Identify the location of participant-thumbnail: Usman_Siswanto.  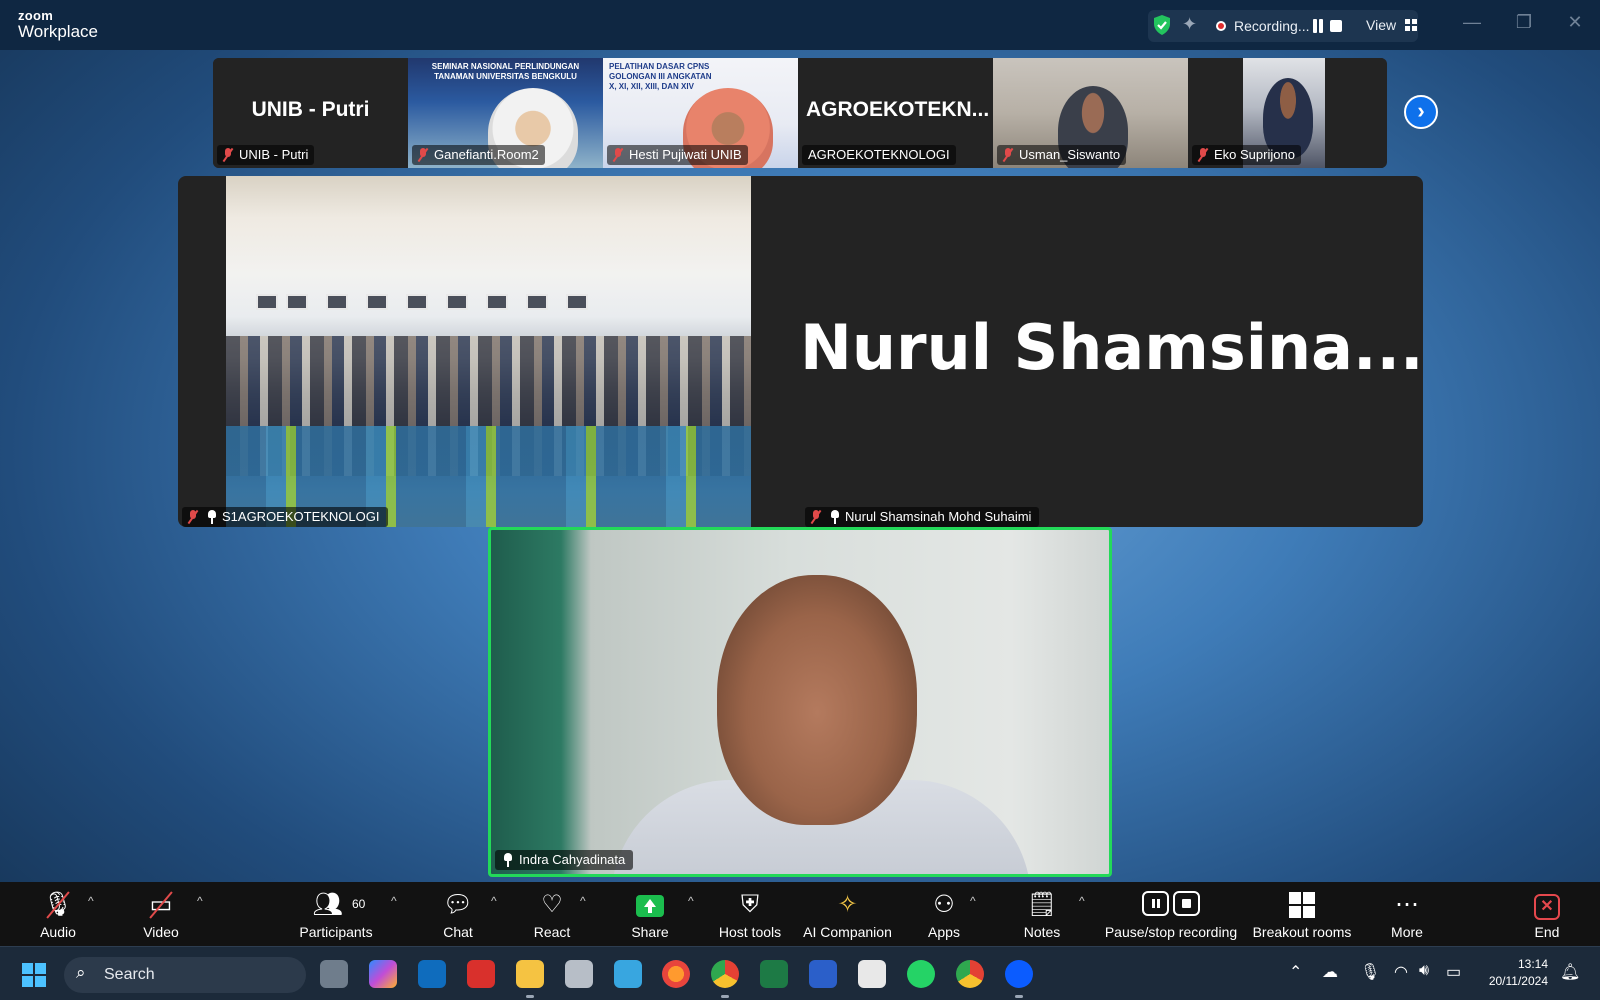
(1090, 113).